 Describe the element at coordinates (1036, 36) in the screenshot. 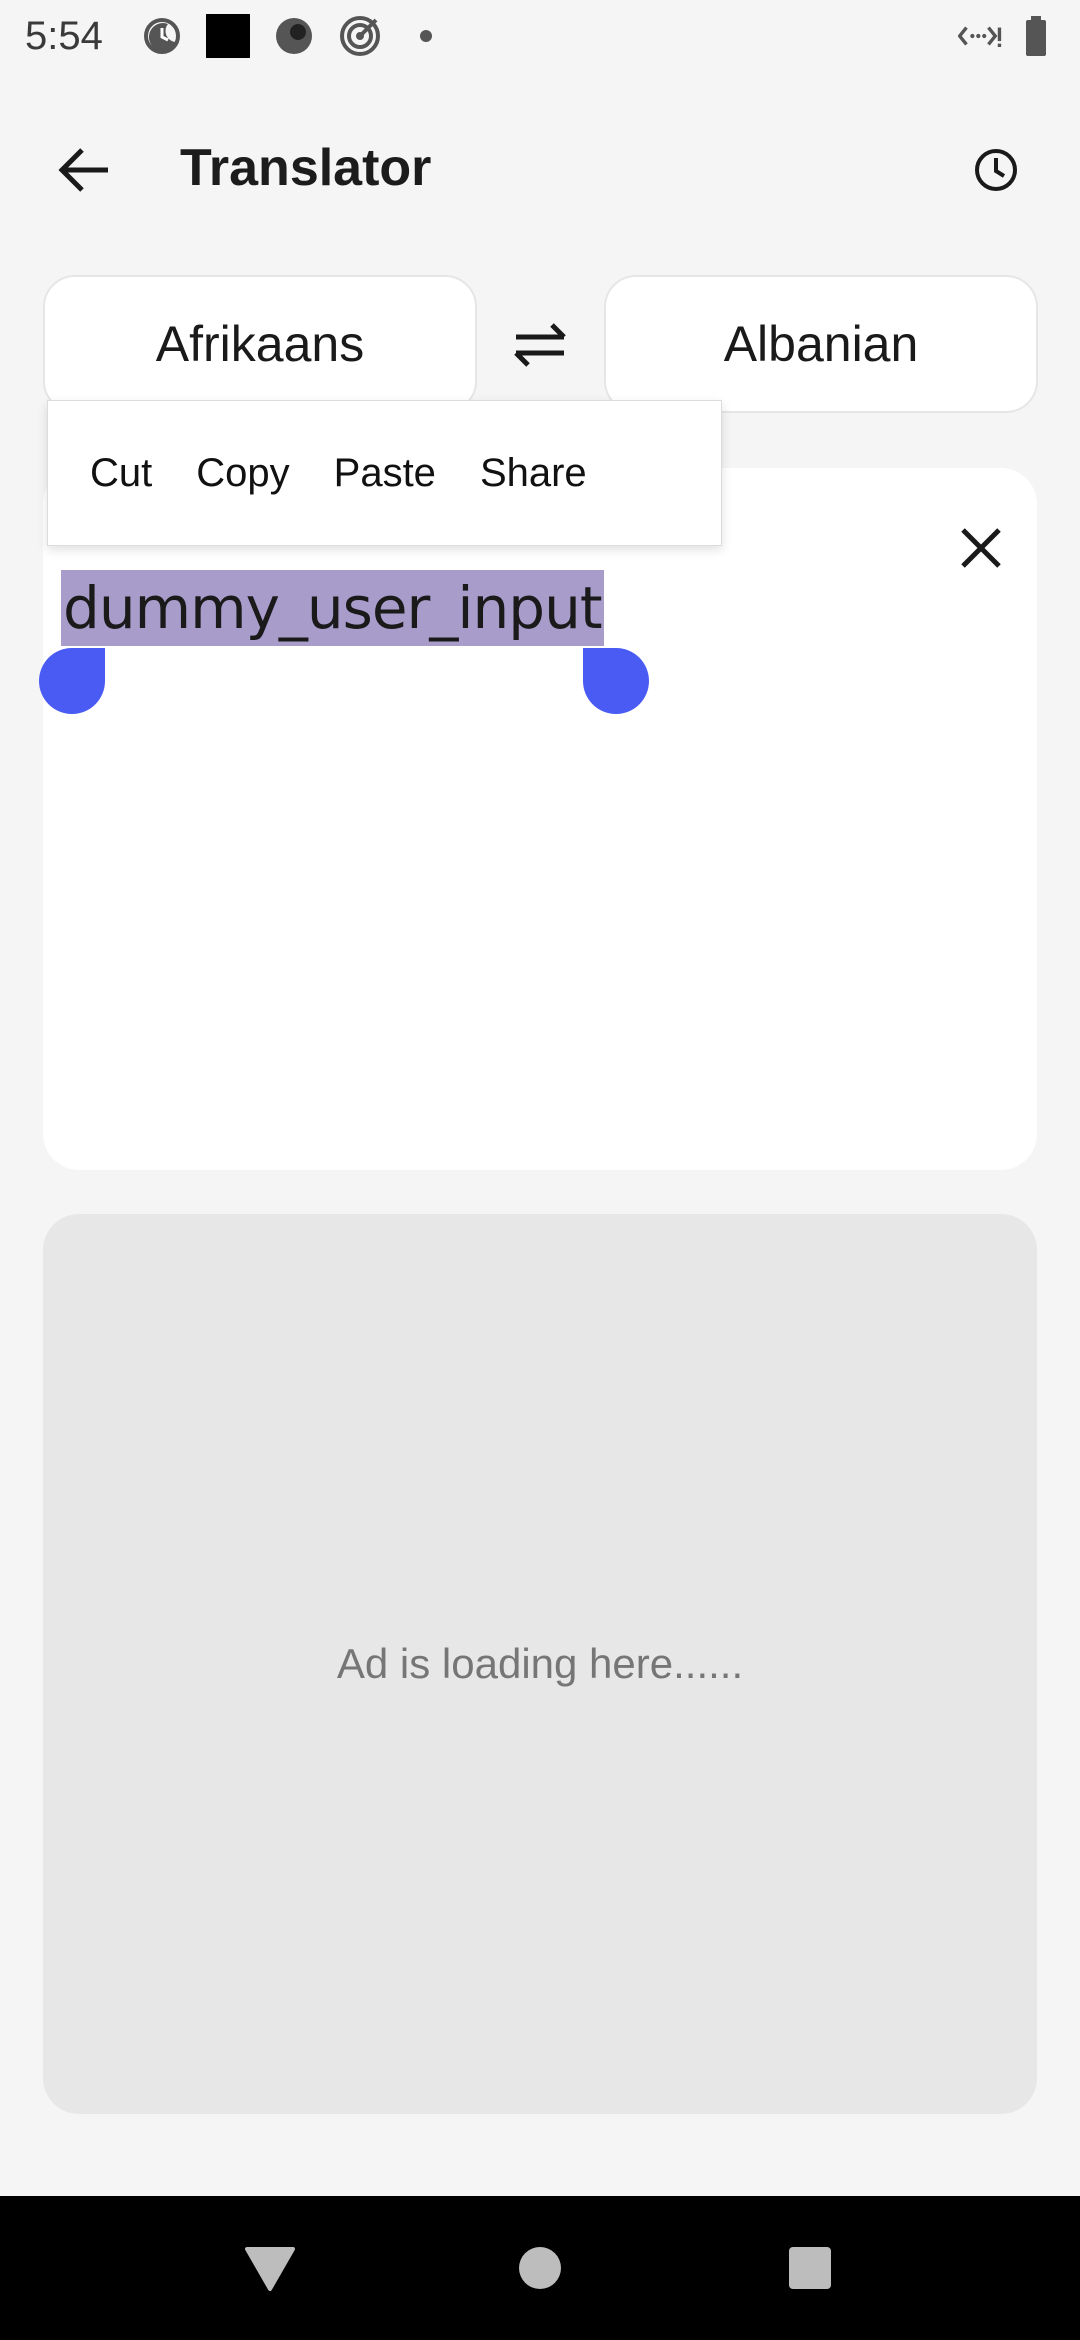

I see `battery-icon` at that location.